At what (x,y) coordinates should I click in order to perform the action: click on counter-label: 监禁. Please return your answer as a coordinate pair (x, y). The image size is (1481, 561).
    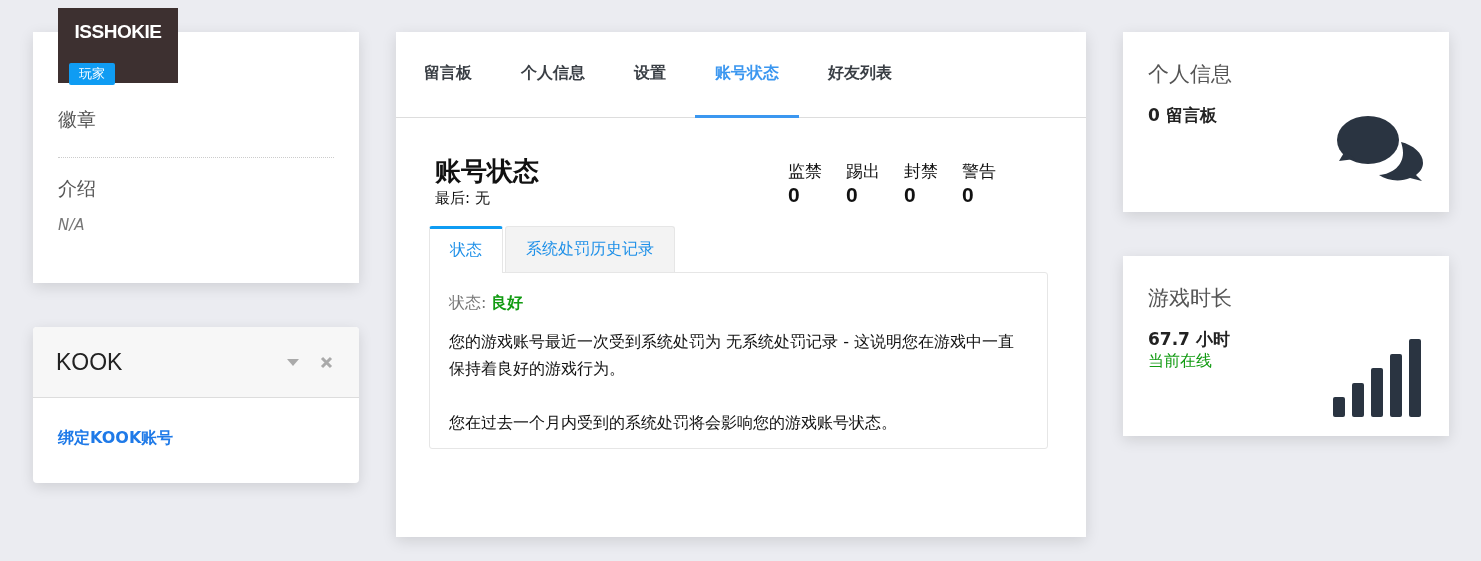
    Looking at the image, I should click on (805, 171).